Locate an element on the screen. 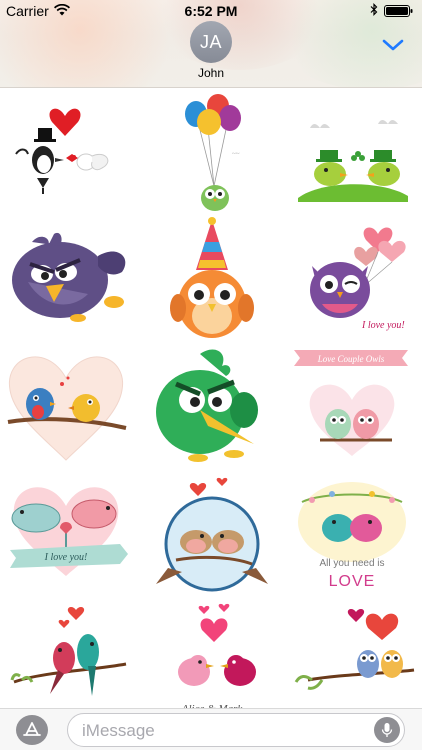 The width and height of the screenshot is (422, 750). sticker-purple-bird is located at coordinates (72, 280).